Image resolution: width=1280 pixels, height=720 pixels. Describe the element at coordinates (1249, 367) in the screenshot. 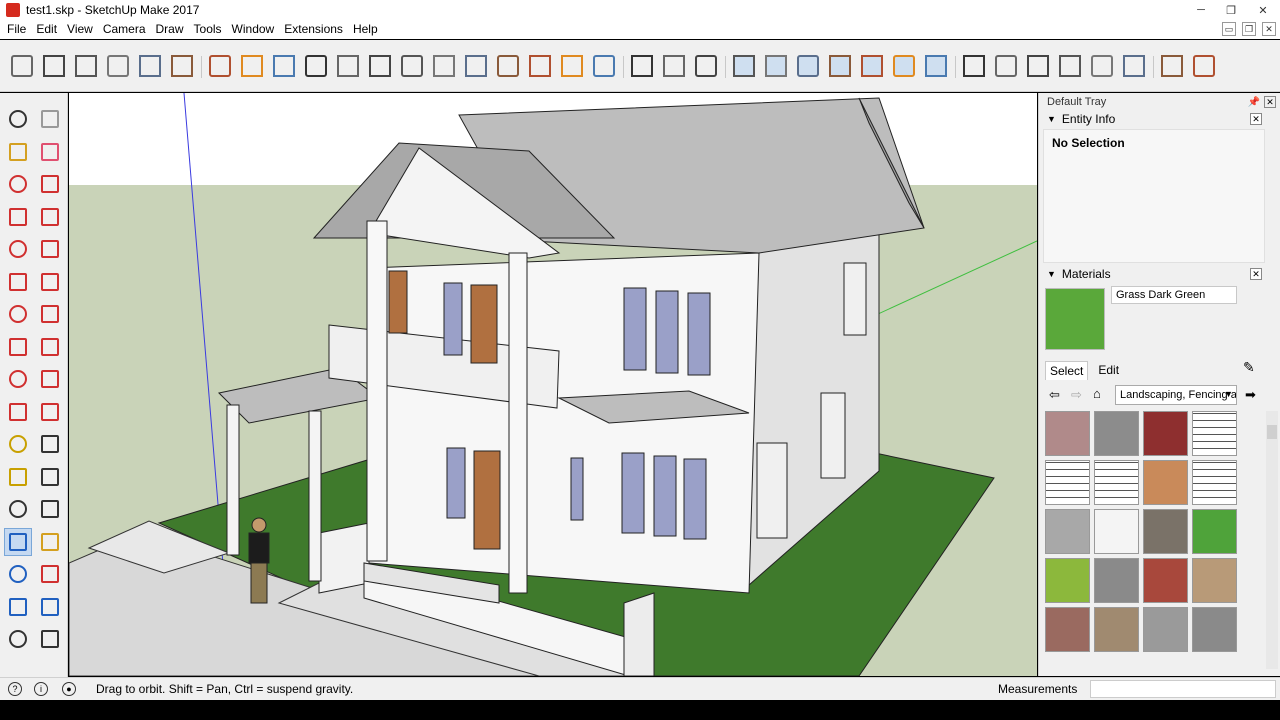

I see `sample-paint-icon: ✎` at that location.